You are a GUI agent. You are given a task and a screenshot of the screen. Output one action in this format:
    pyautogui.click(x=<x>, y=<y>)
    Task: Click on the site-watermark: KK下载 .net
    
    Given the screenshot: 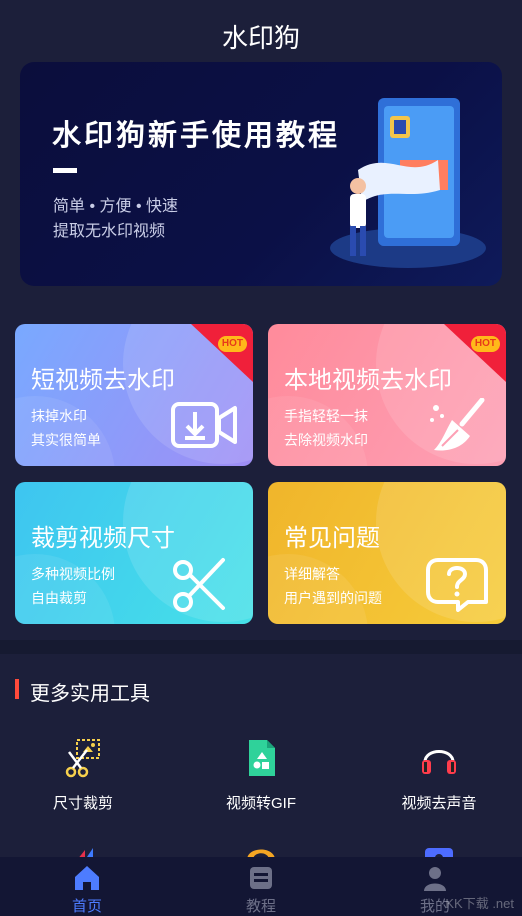 What is the action you would take?
    pyautogui.click(x=479, y=903)
    